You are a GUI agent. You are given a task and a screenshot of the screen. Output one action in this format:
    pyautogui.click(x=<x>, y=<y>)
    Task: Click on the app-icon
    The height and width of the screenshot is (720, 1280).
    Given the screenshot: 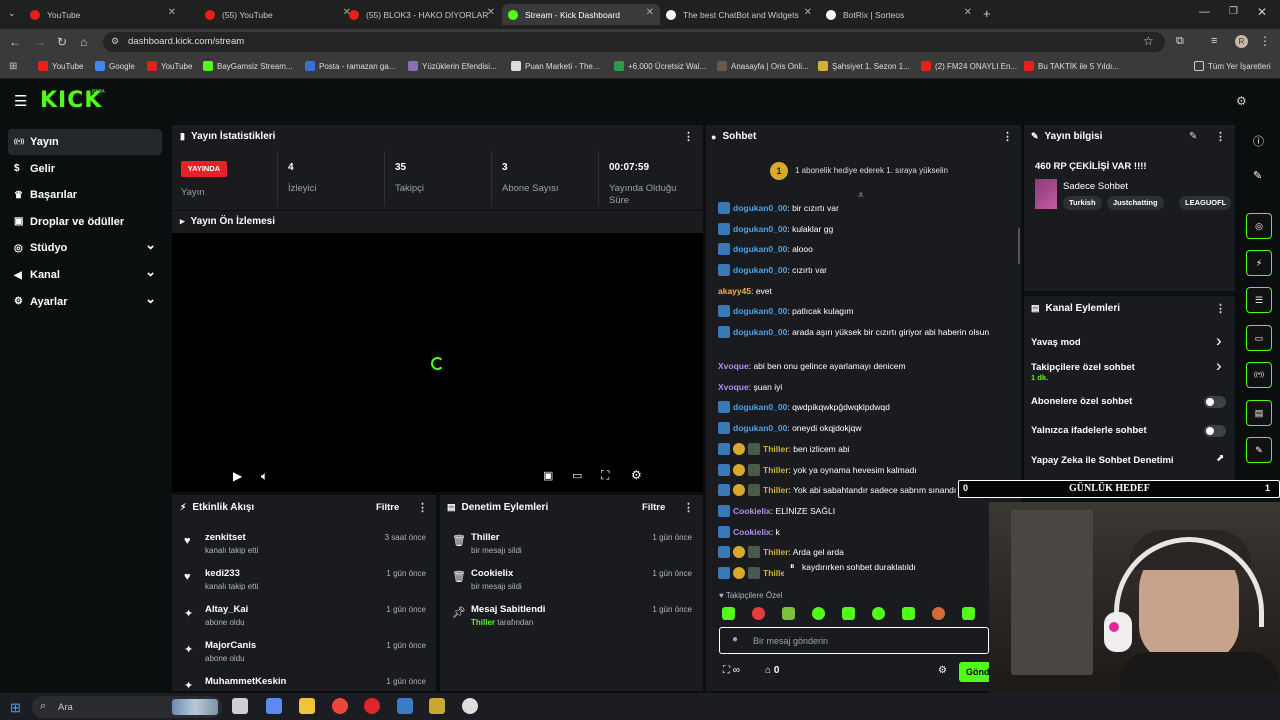 What is the action you would take?
    pyautogui.click(x=437, y=706)
    